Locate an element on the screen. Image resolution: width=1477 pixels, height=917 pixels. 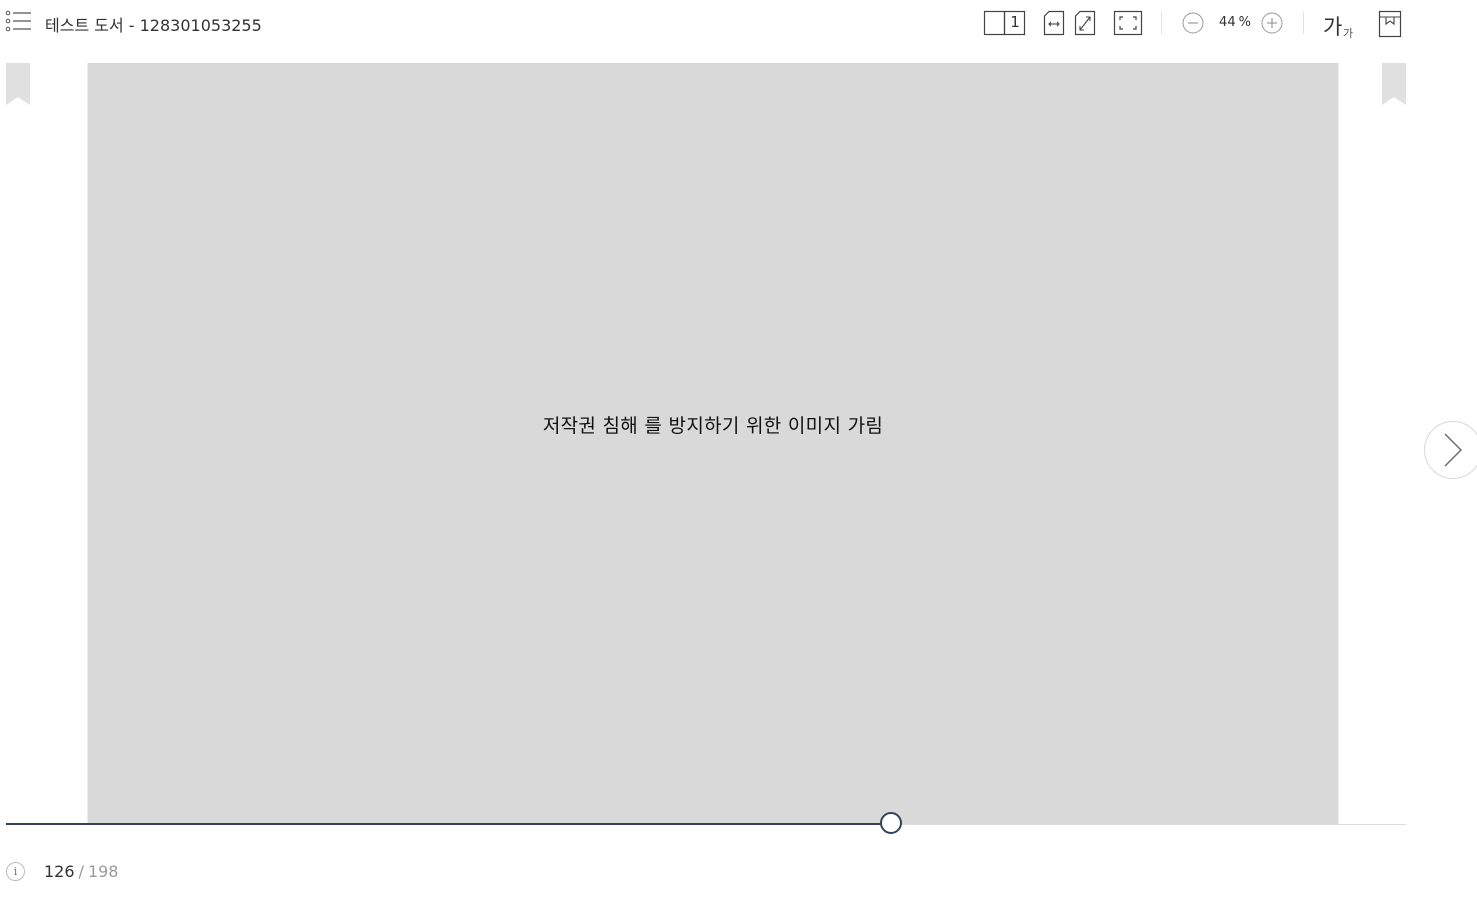
book-title: 테스트 도서 - 128301053255 is located at coordinates (153, 25).